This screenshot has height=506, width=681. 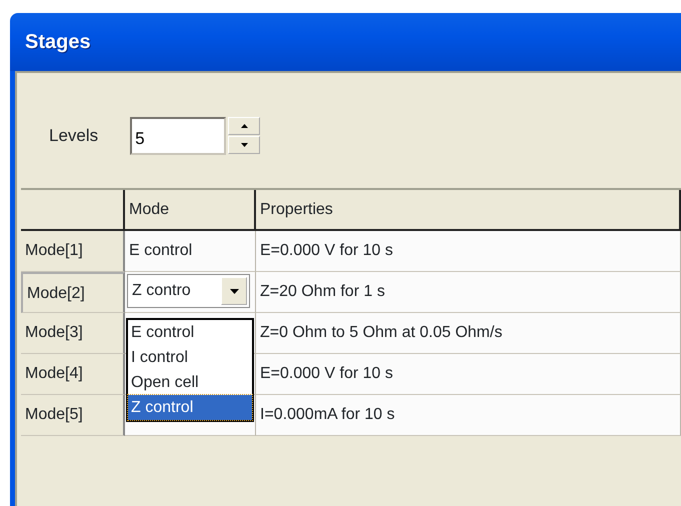 I want to click on dropdown-option: I control, so click(x=190, y=357).